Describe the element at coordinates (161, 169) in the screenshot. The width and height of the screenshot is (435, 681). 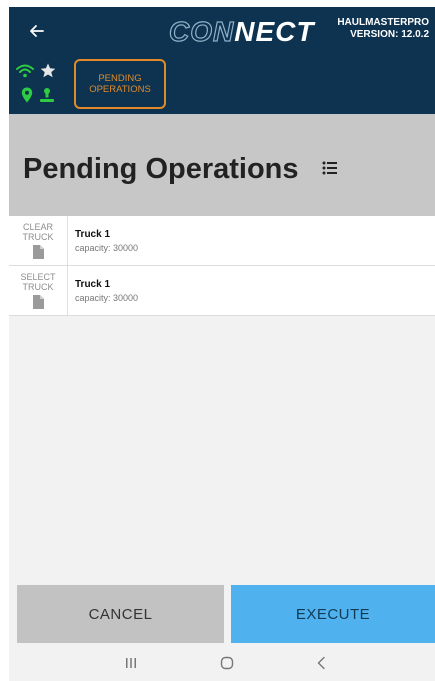
I see `page-title: Pending Operations` at that location.